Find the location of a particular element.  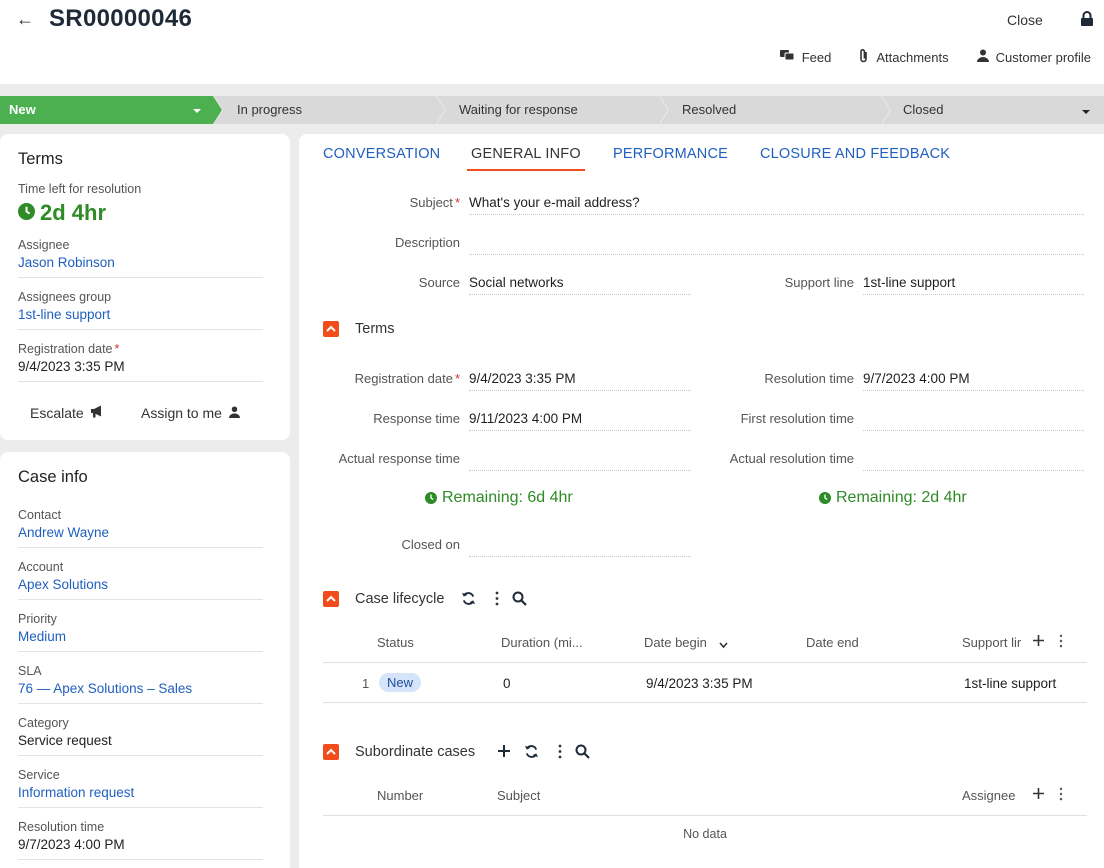

add-icon is located at coordinates (504, 752).